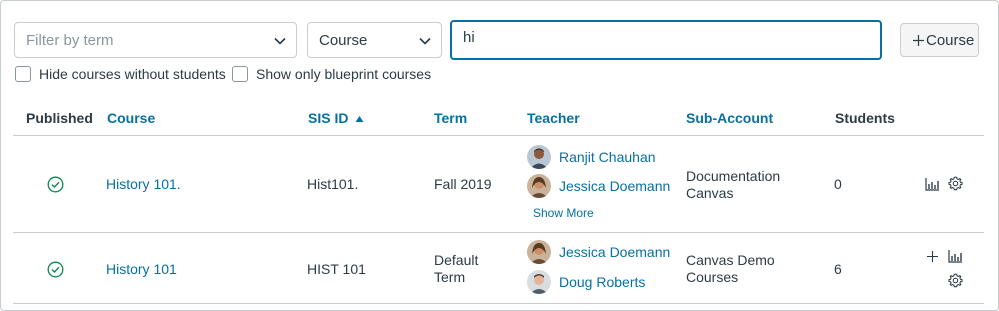  Describe the element at coordinates (498, 135) in the screenshot. I see `header-divider` at that location.